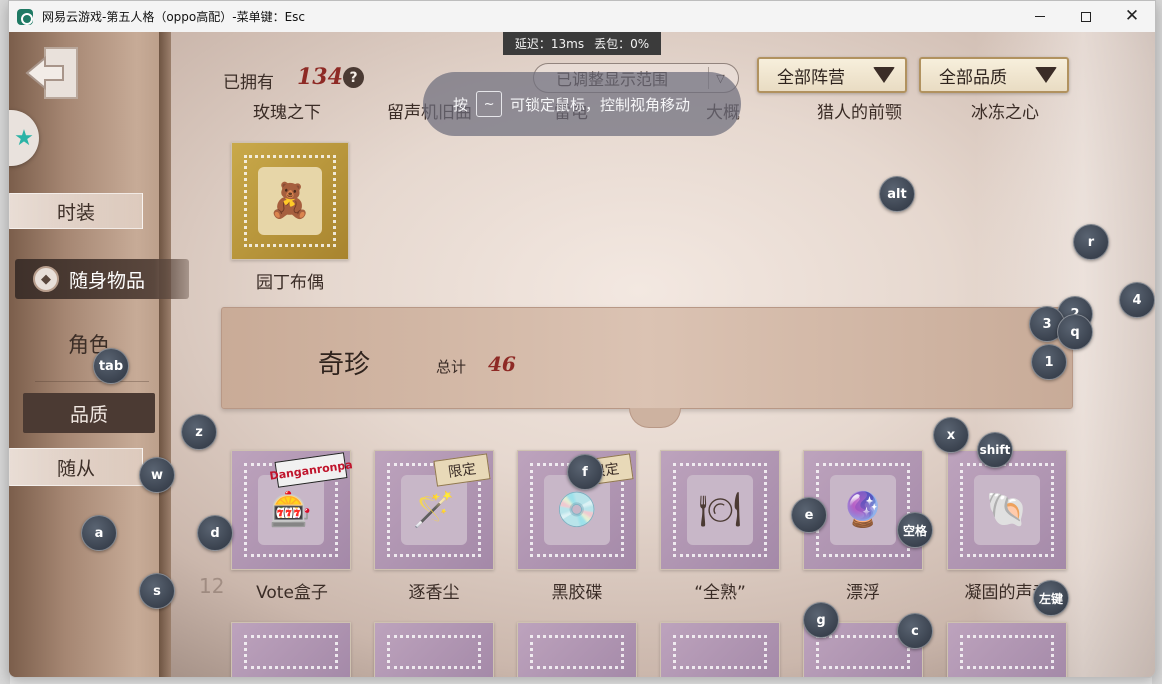  Describe the element at coordinates (811, 77) in the screenshot. I see `camp-dropdown-label: 全部阵营` at that location.